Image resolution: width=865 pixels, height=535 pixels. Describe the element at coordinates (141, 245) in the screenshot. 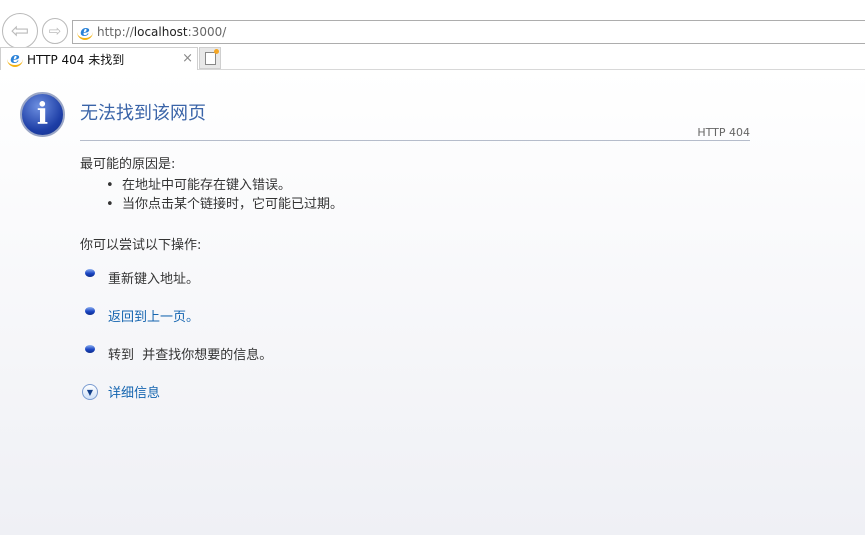

I see `actions-heading: 你可以尝试以下操作:` at that location.